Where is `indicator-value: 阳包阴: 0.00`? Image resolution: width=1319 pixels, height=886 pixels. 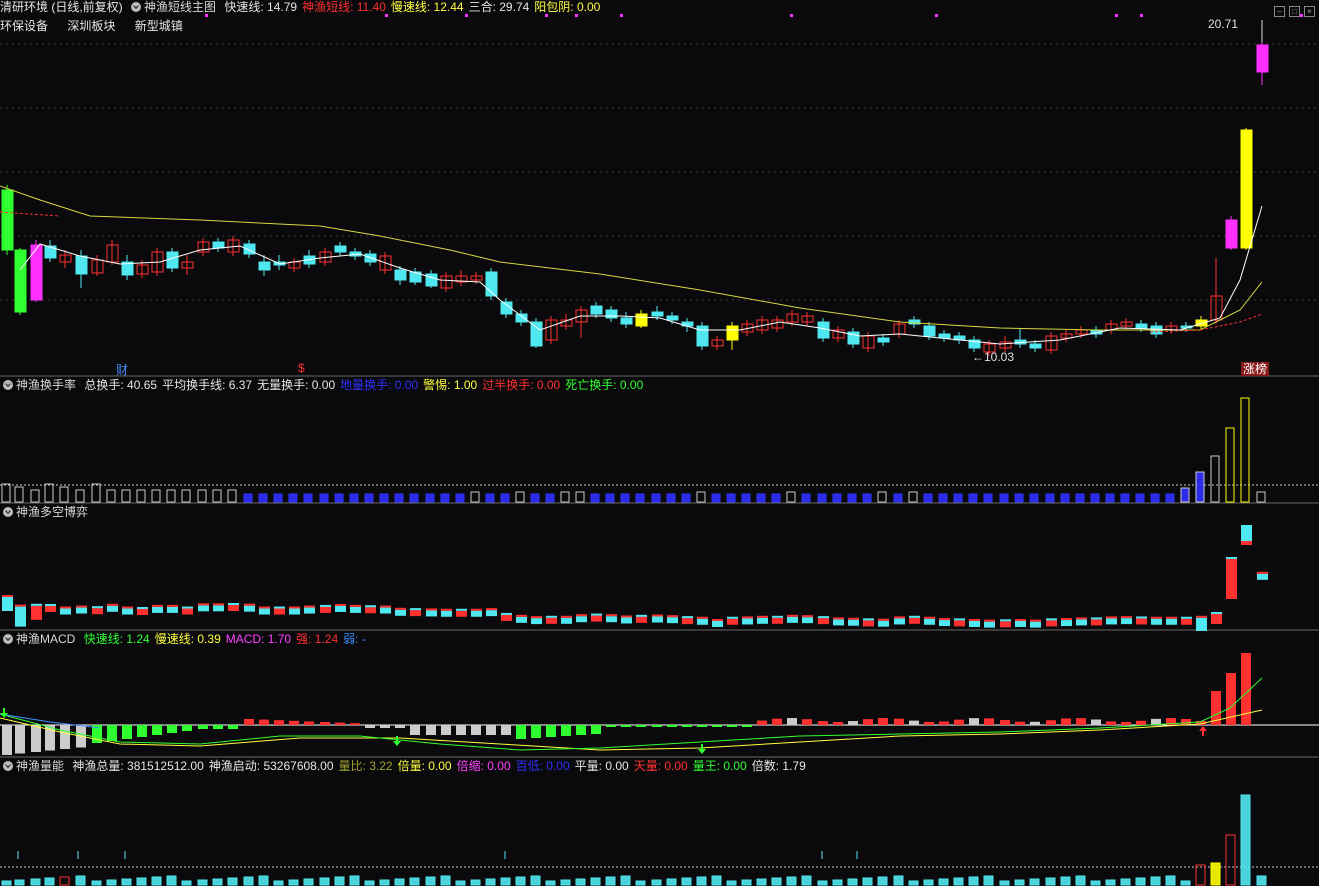
indicator-value: 阳包阴: 0.00 is located at coordinates (567, 7).